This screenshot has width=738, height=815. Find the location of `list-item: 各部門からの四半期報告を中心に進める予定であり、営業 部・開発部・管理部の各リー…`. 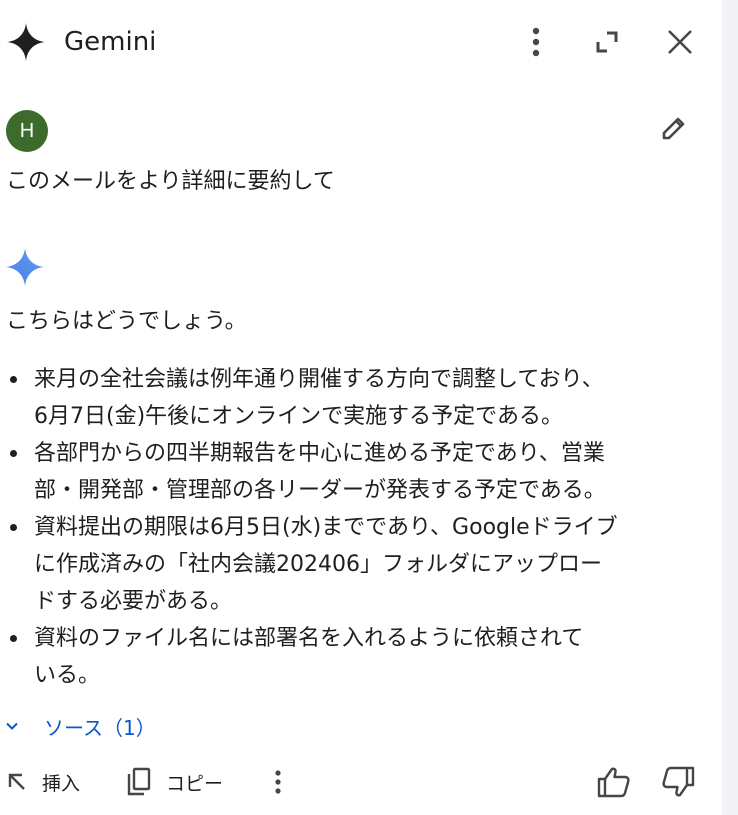

list-item: 各部門からの四半期報告を中心に進める予定であり、営業 部・開発部・管理部の各リー… is located at coordinates (350, 472).